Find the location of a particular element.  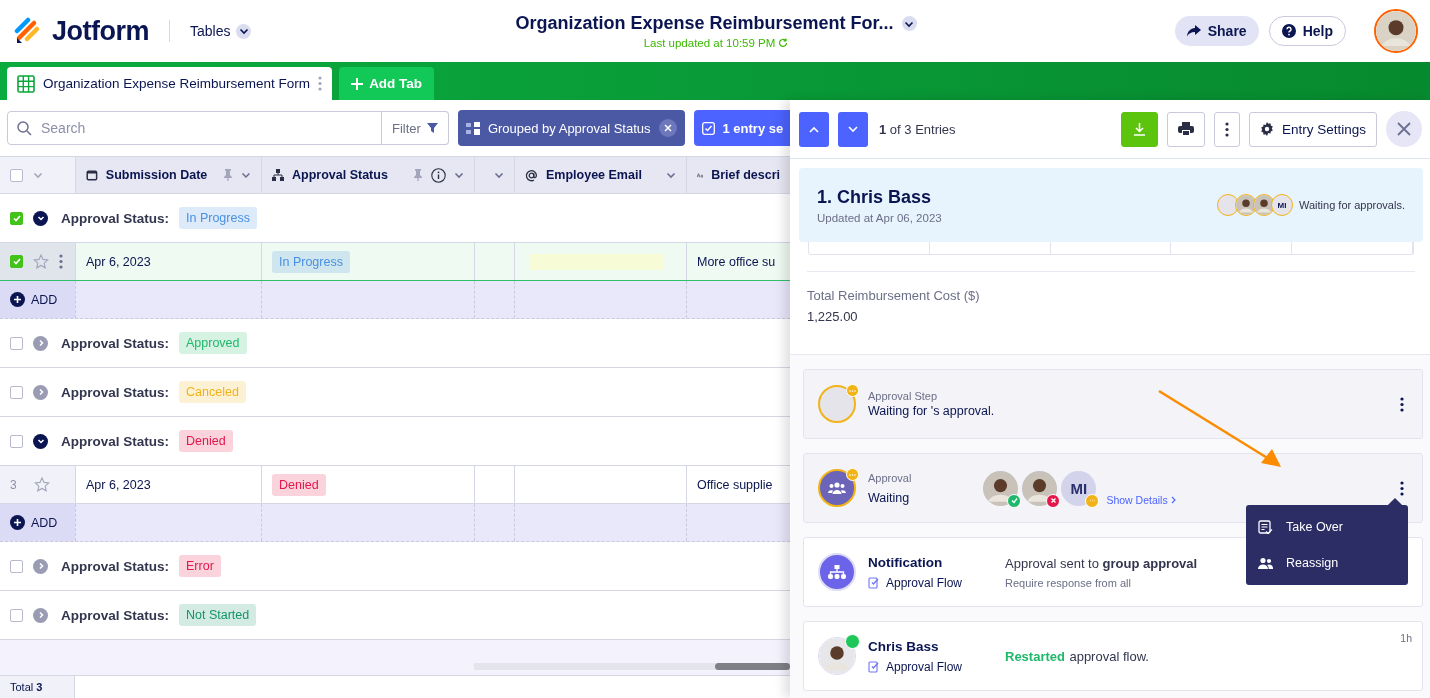

help-button: Help is located at coordinates (1307, 31).